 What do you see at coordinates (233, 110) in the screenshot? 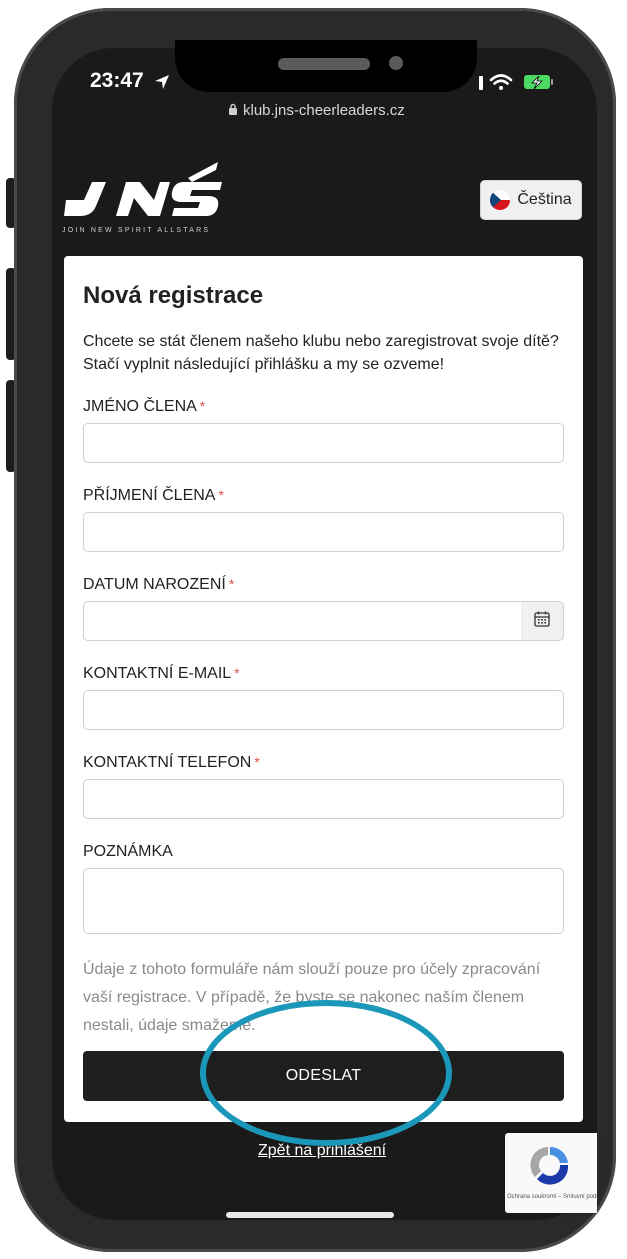
I see `lock-icon` at bounding box center [233, 110].